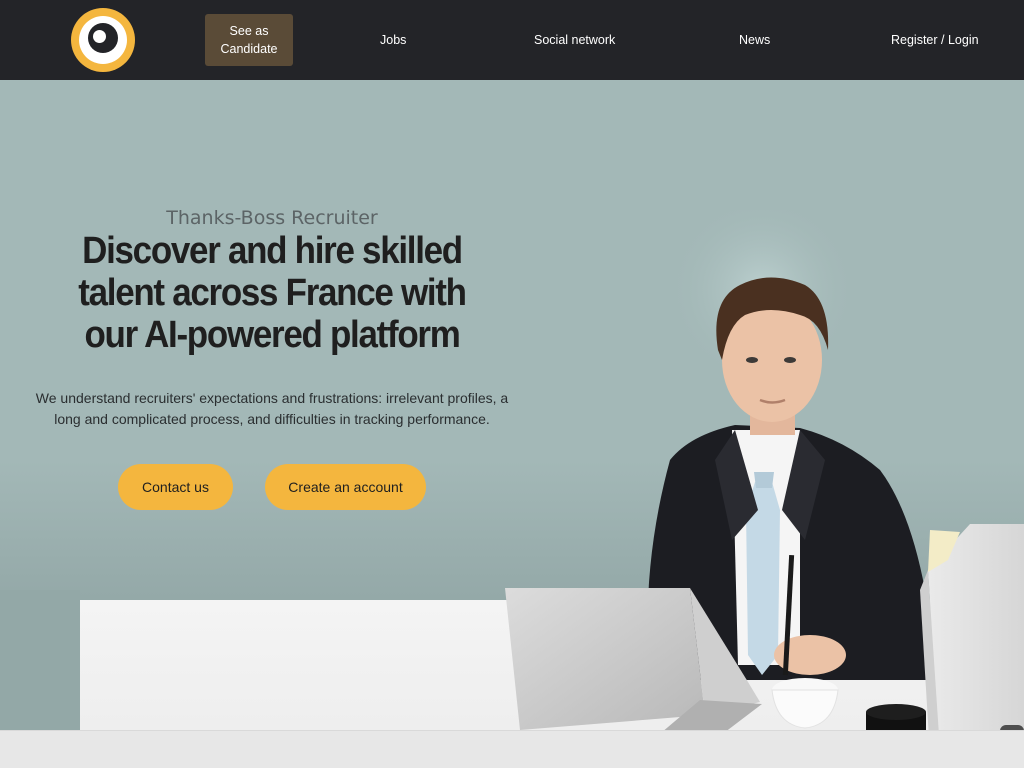  I want to click on nav-link-news: News, so click(754, 40).